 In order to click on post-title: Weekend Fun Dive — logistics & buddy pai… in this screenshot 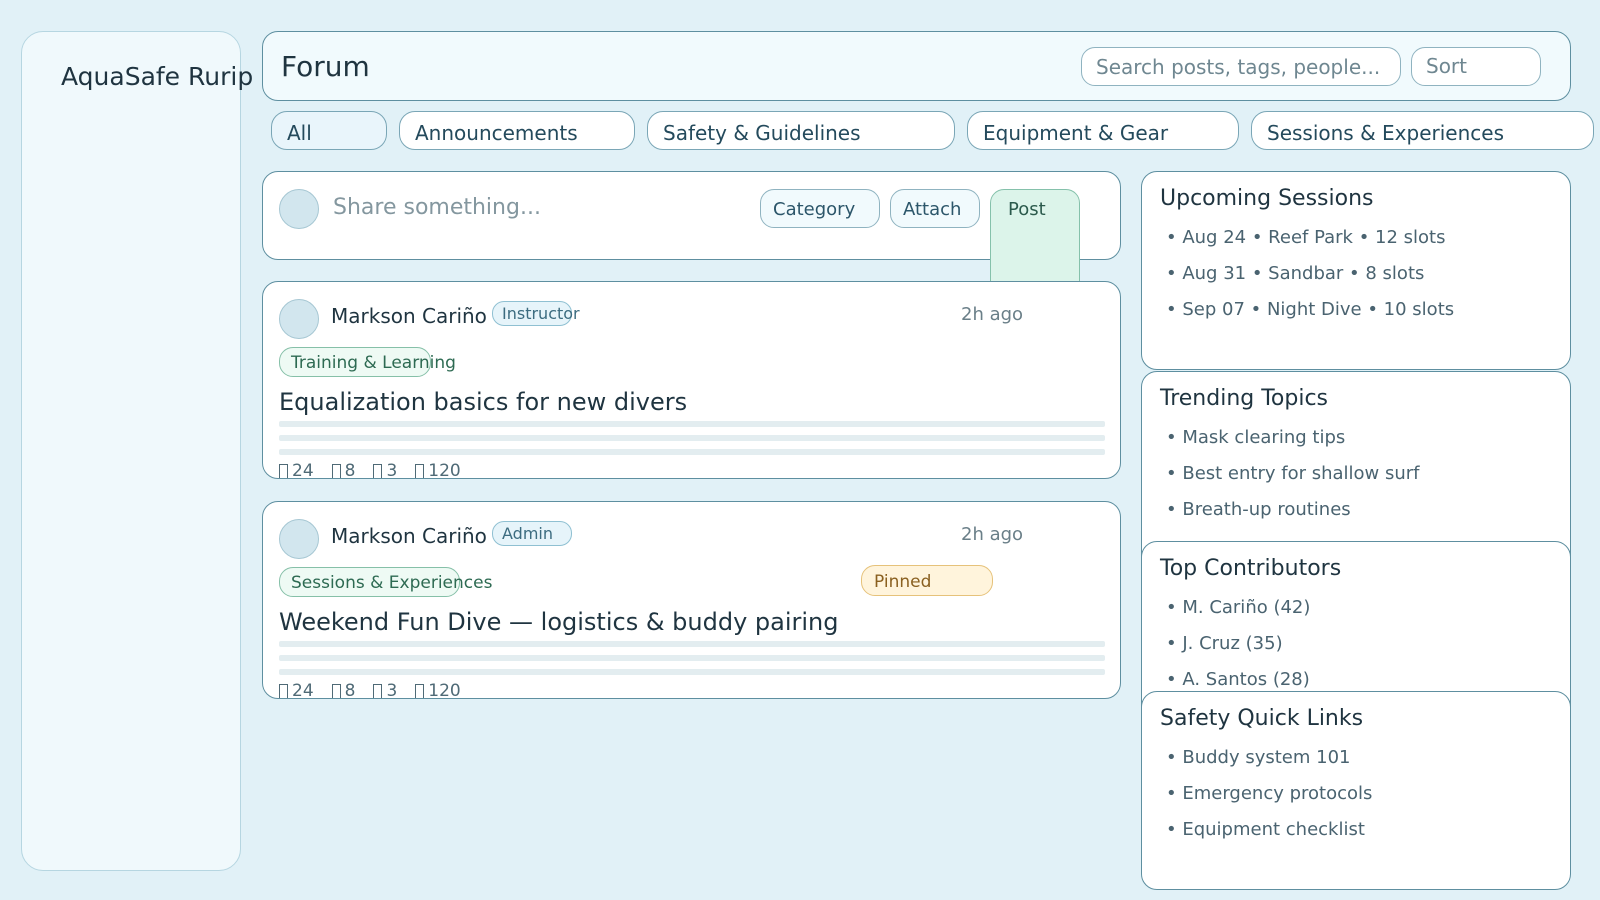, I will do `click(559, 622)`.